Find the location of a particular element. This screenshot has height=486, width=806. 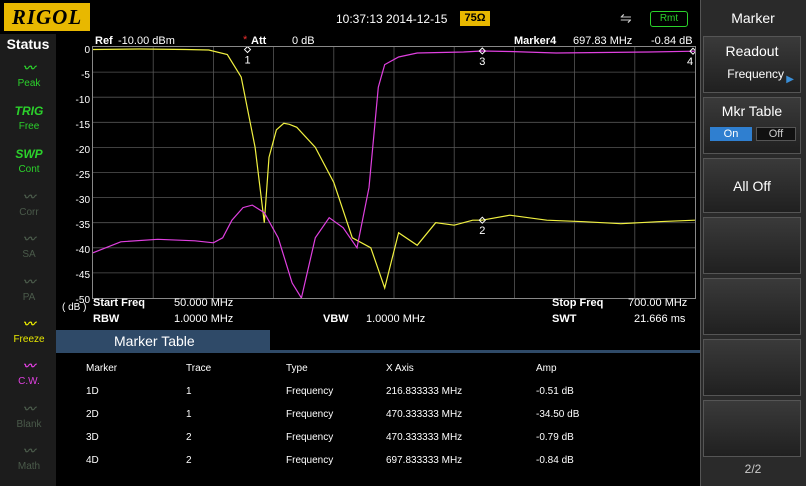

y-tick-label: -25 is located at coordinates (82, 175).